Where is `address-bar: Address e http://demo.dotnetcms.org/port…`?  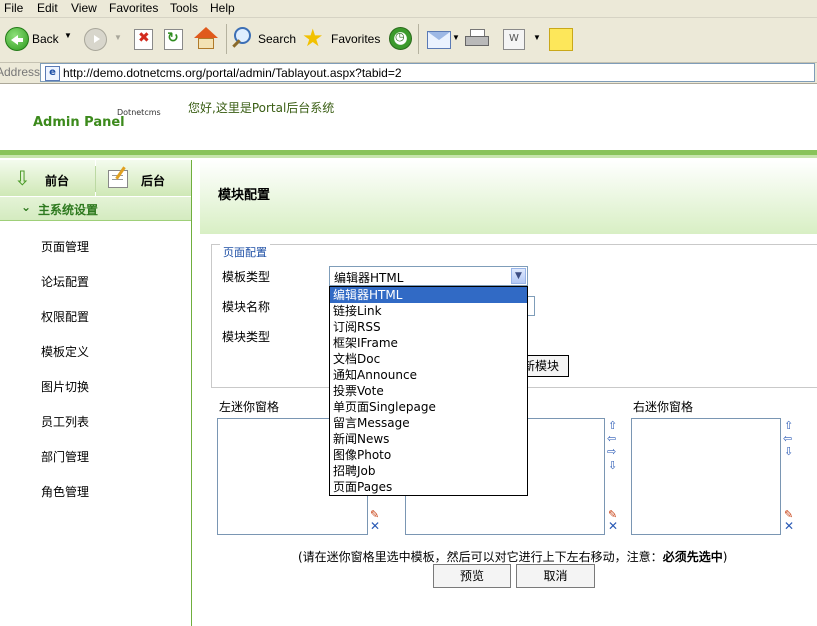 address-bar: Address e http://demo.dotnetcms.org/port… is located at coordinates (408, 73).